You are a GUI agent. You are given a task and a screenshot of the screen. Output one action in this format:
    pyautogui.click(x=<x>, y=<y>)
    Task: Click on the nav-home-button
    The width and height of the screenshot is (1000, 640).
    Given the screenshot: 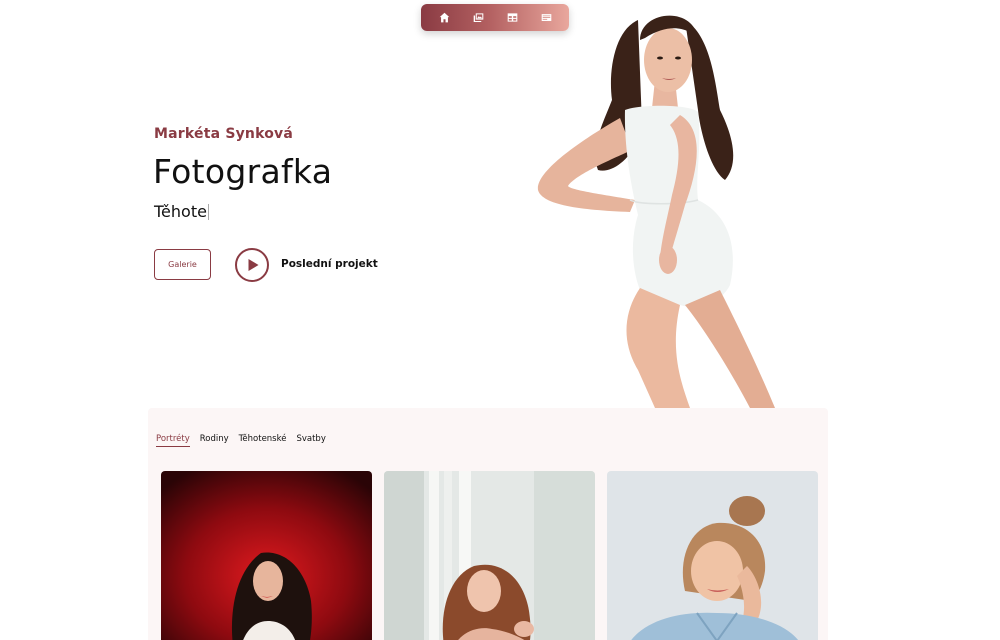 What is the action you would take?
    pyautogui.click(x=444, y=18)
    